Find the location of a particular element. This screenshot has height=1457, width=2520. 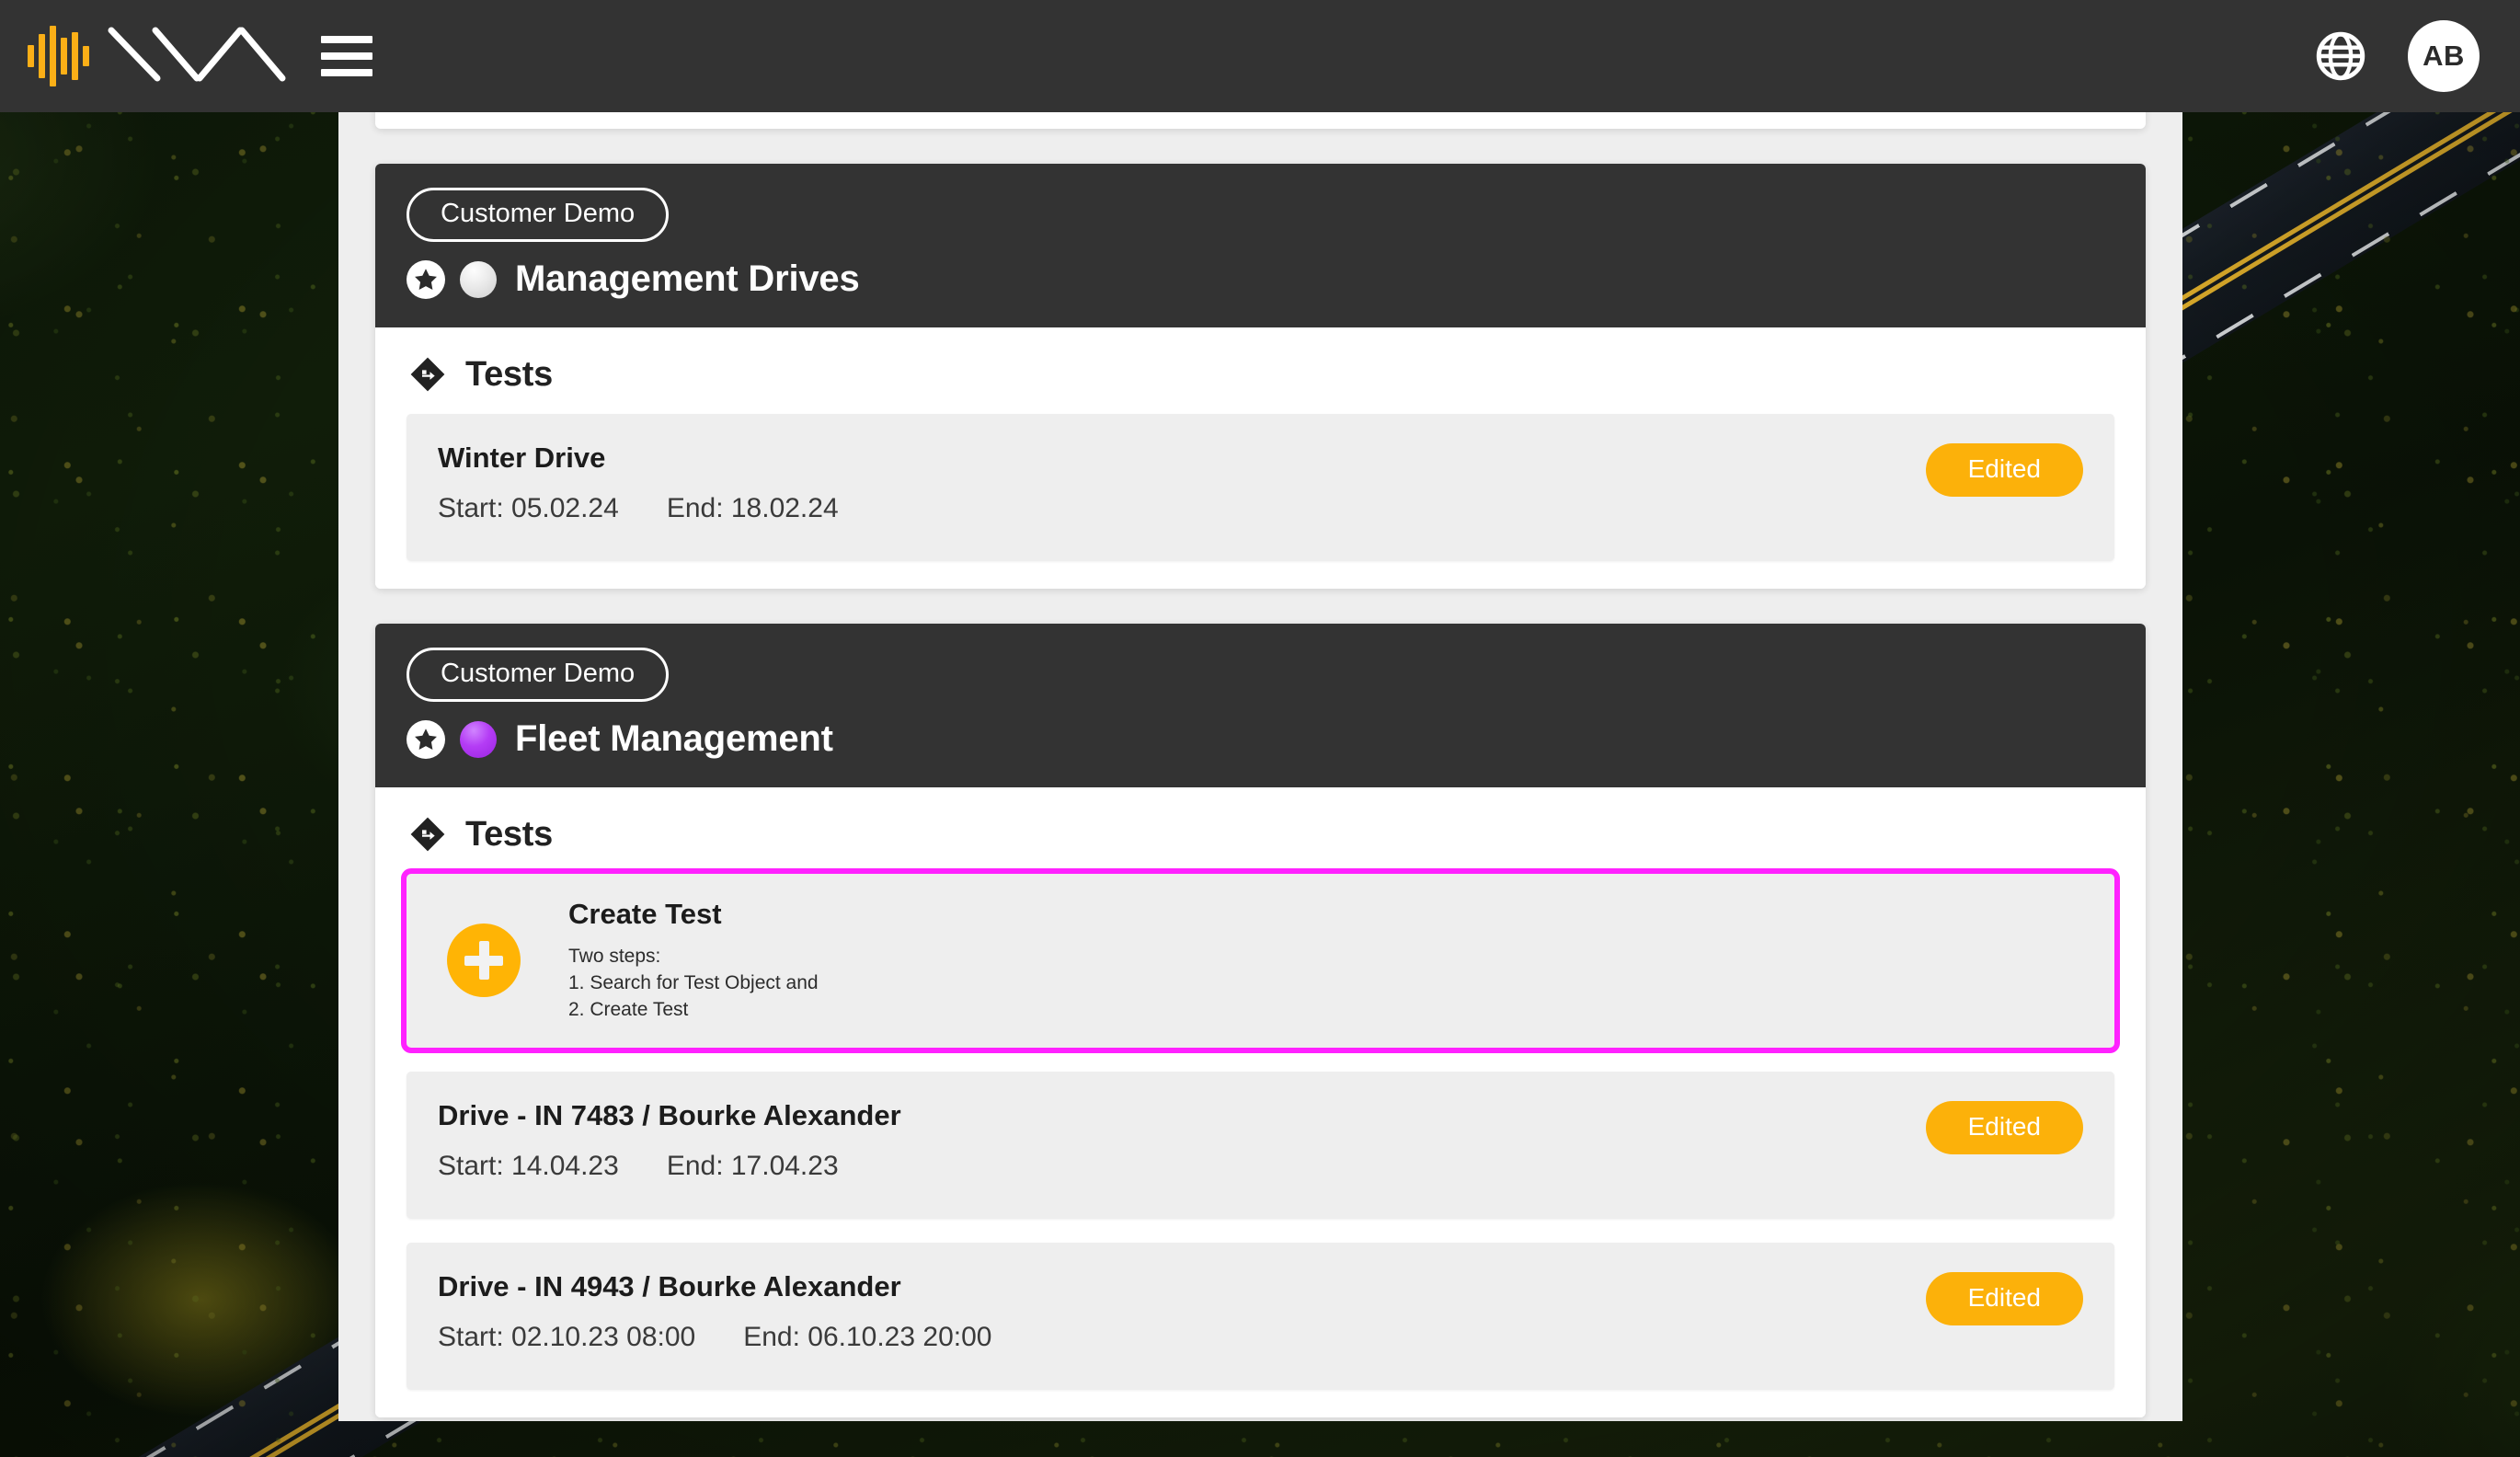

user-avatar: AB is located at coordinates (2444, 56).